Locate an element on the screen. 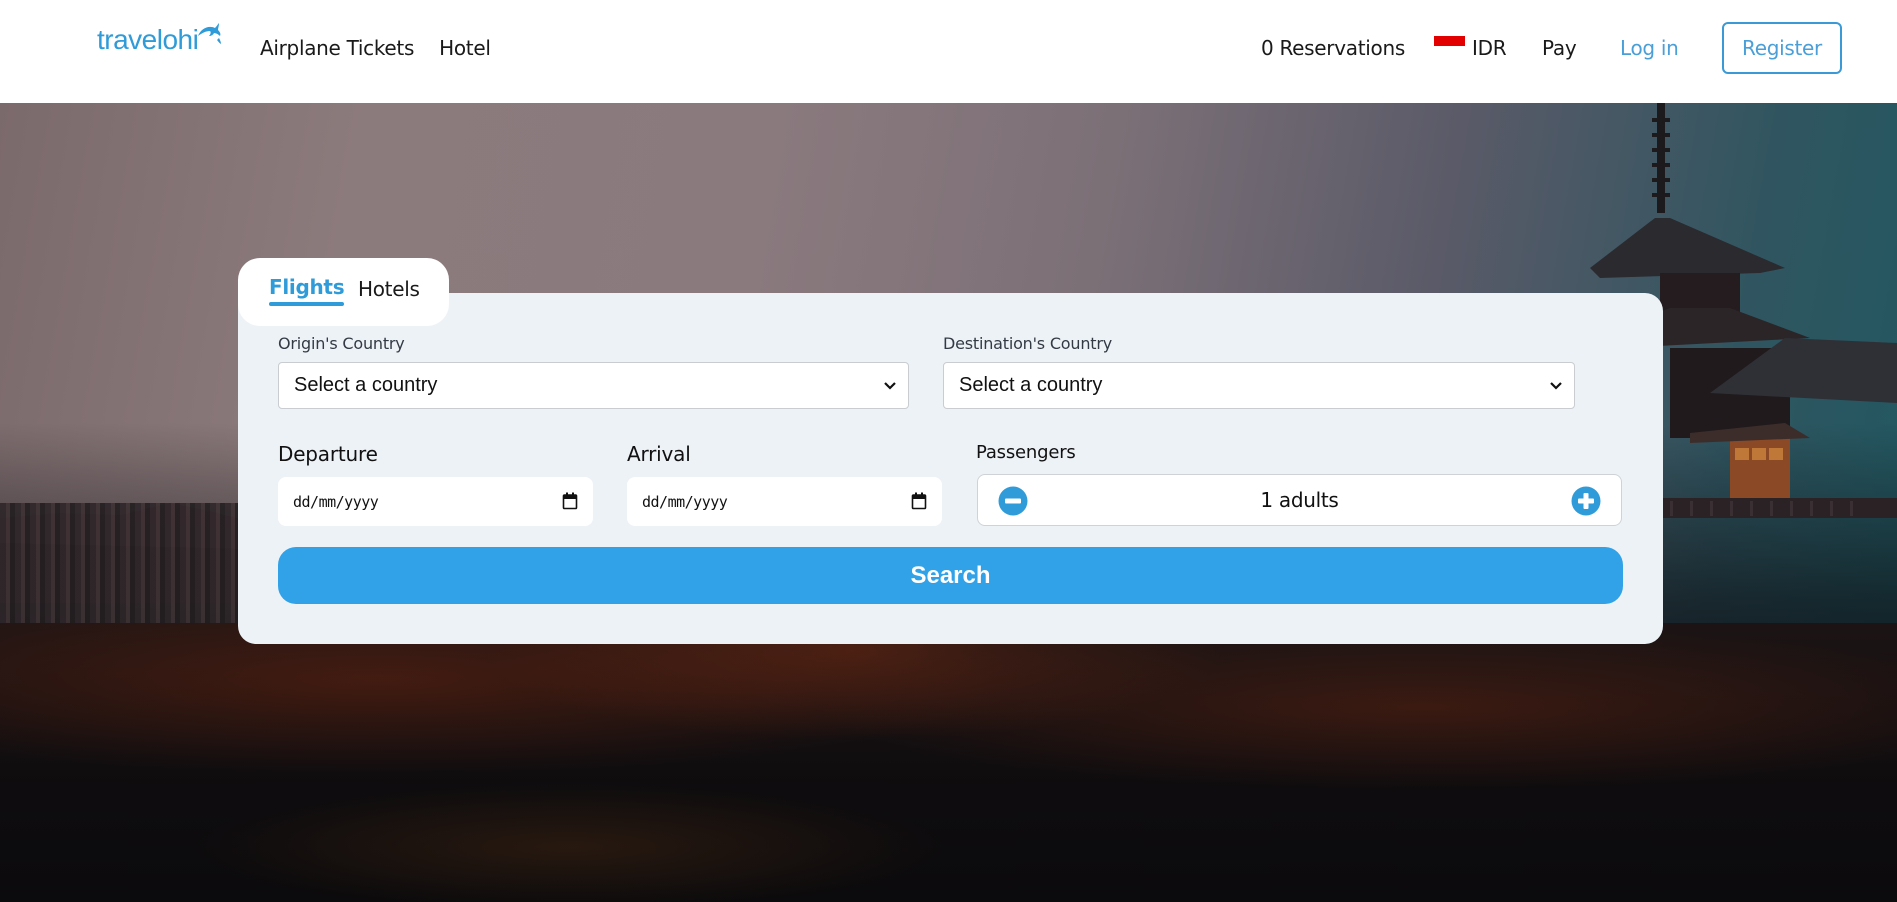 This screenshot has width=1897, height=902. dolphin-icon is located at coordinates (210, 33).